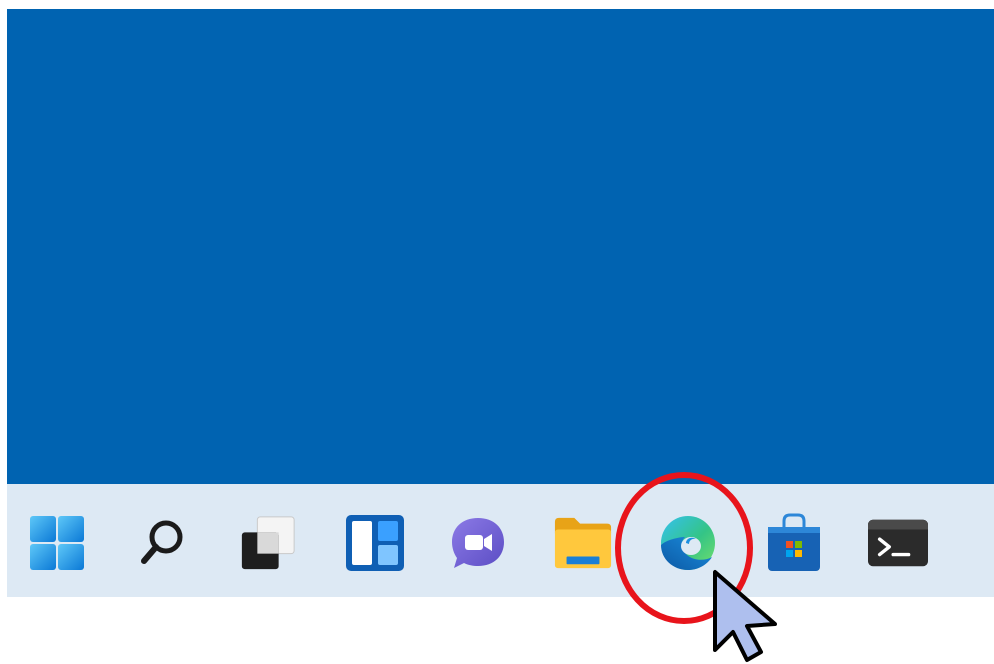 The height and width of the screenshot is (664, 994). I want to click on edge-browser-icon, so click(688, 543).